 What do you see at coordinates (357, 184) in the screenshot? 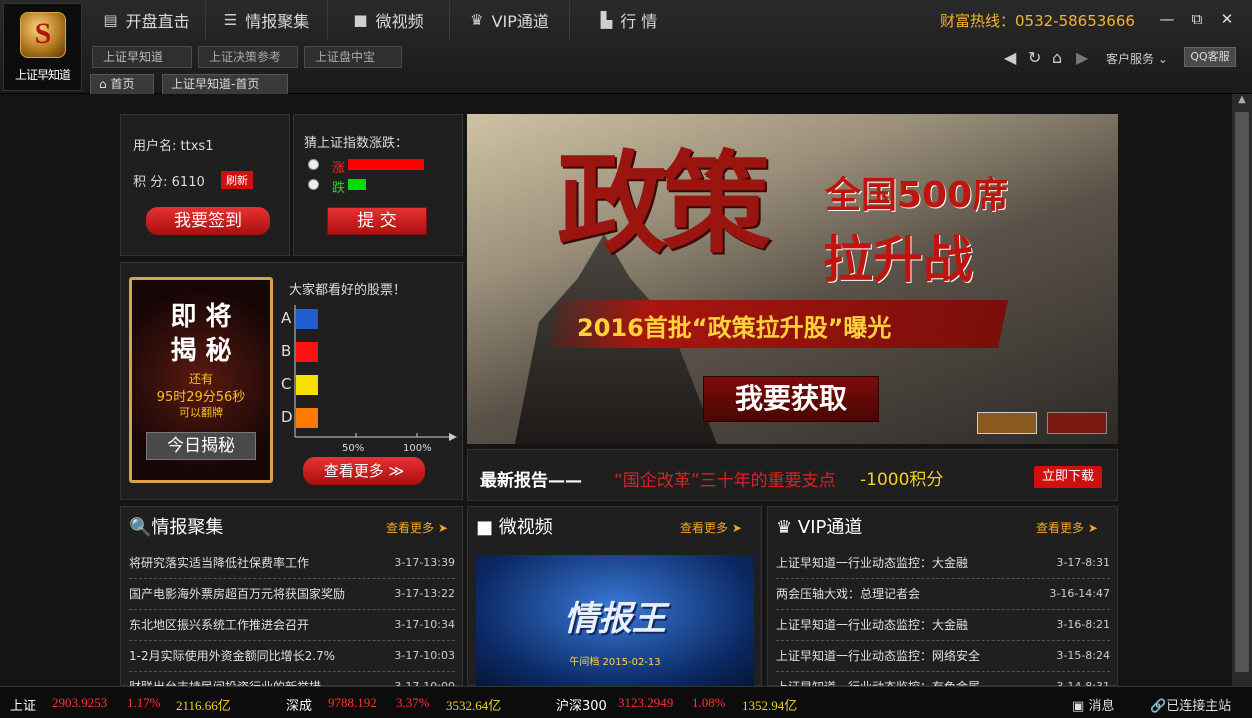
I see `guess-down-bar` at bounding box center [357, 184].